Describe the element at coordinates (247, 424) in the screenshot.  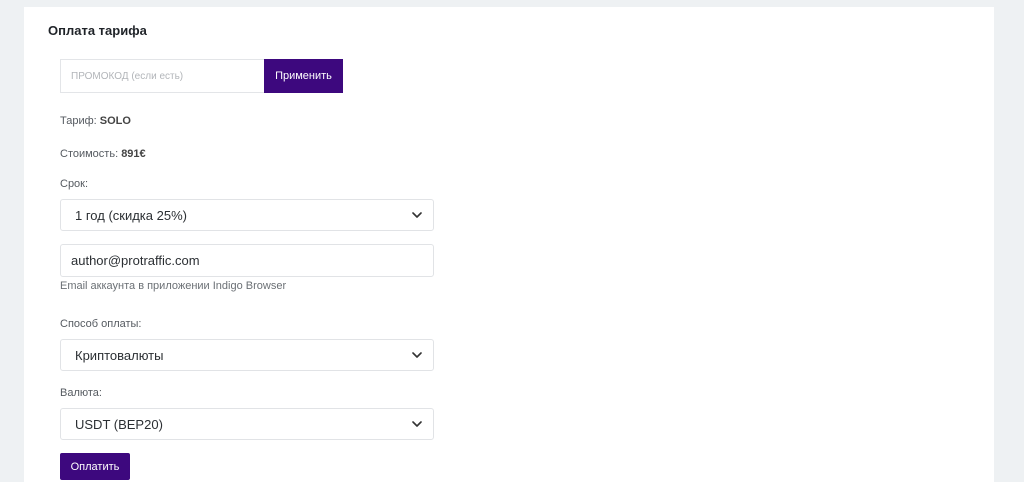
I see `currency-select: USDT (BEP20)` at that location.